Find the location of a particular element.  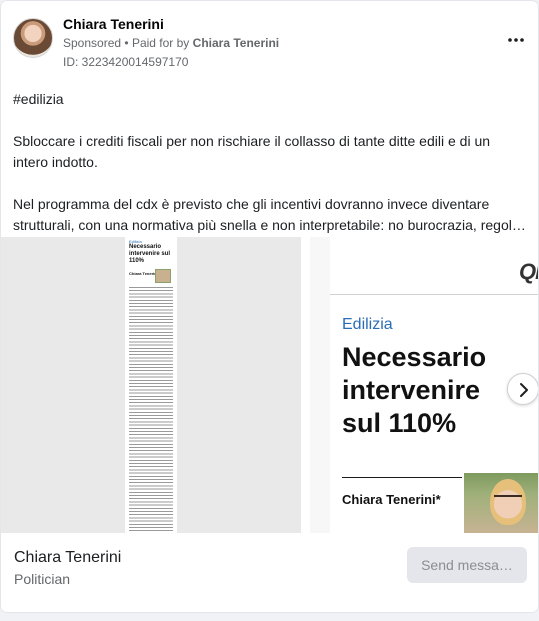

mini-author-photo is located at coordinates (163, 276).